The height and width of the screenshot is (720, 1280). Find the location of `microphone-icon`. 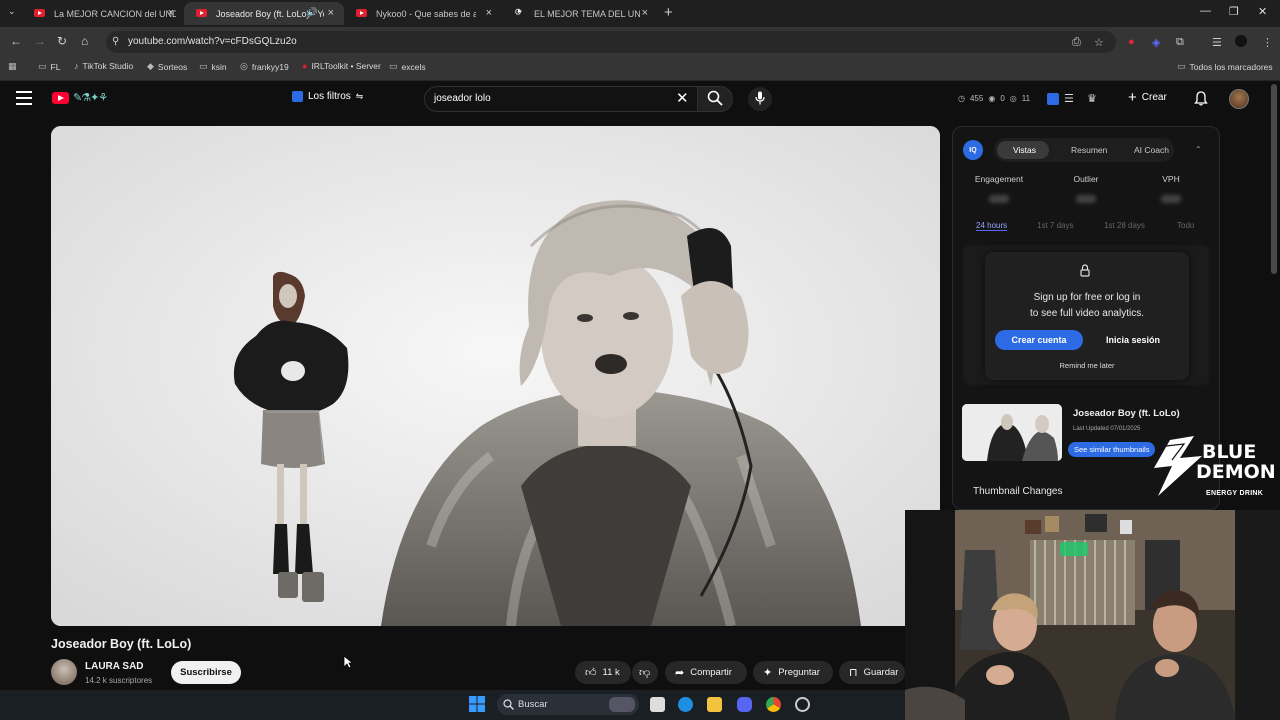

microphone-icon is located at coordinates (760, 98).